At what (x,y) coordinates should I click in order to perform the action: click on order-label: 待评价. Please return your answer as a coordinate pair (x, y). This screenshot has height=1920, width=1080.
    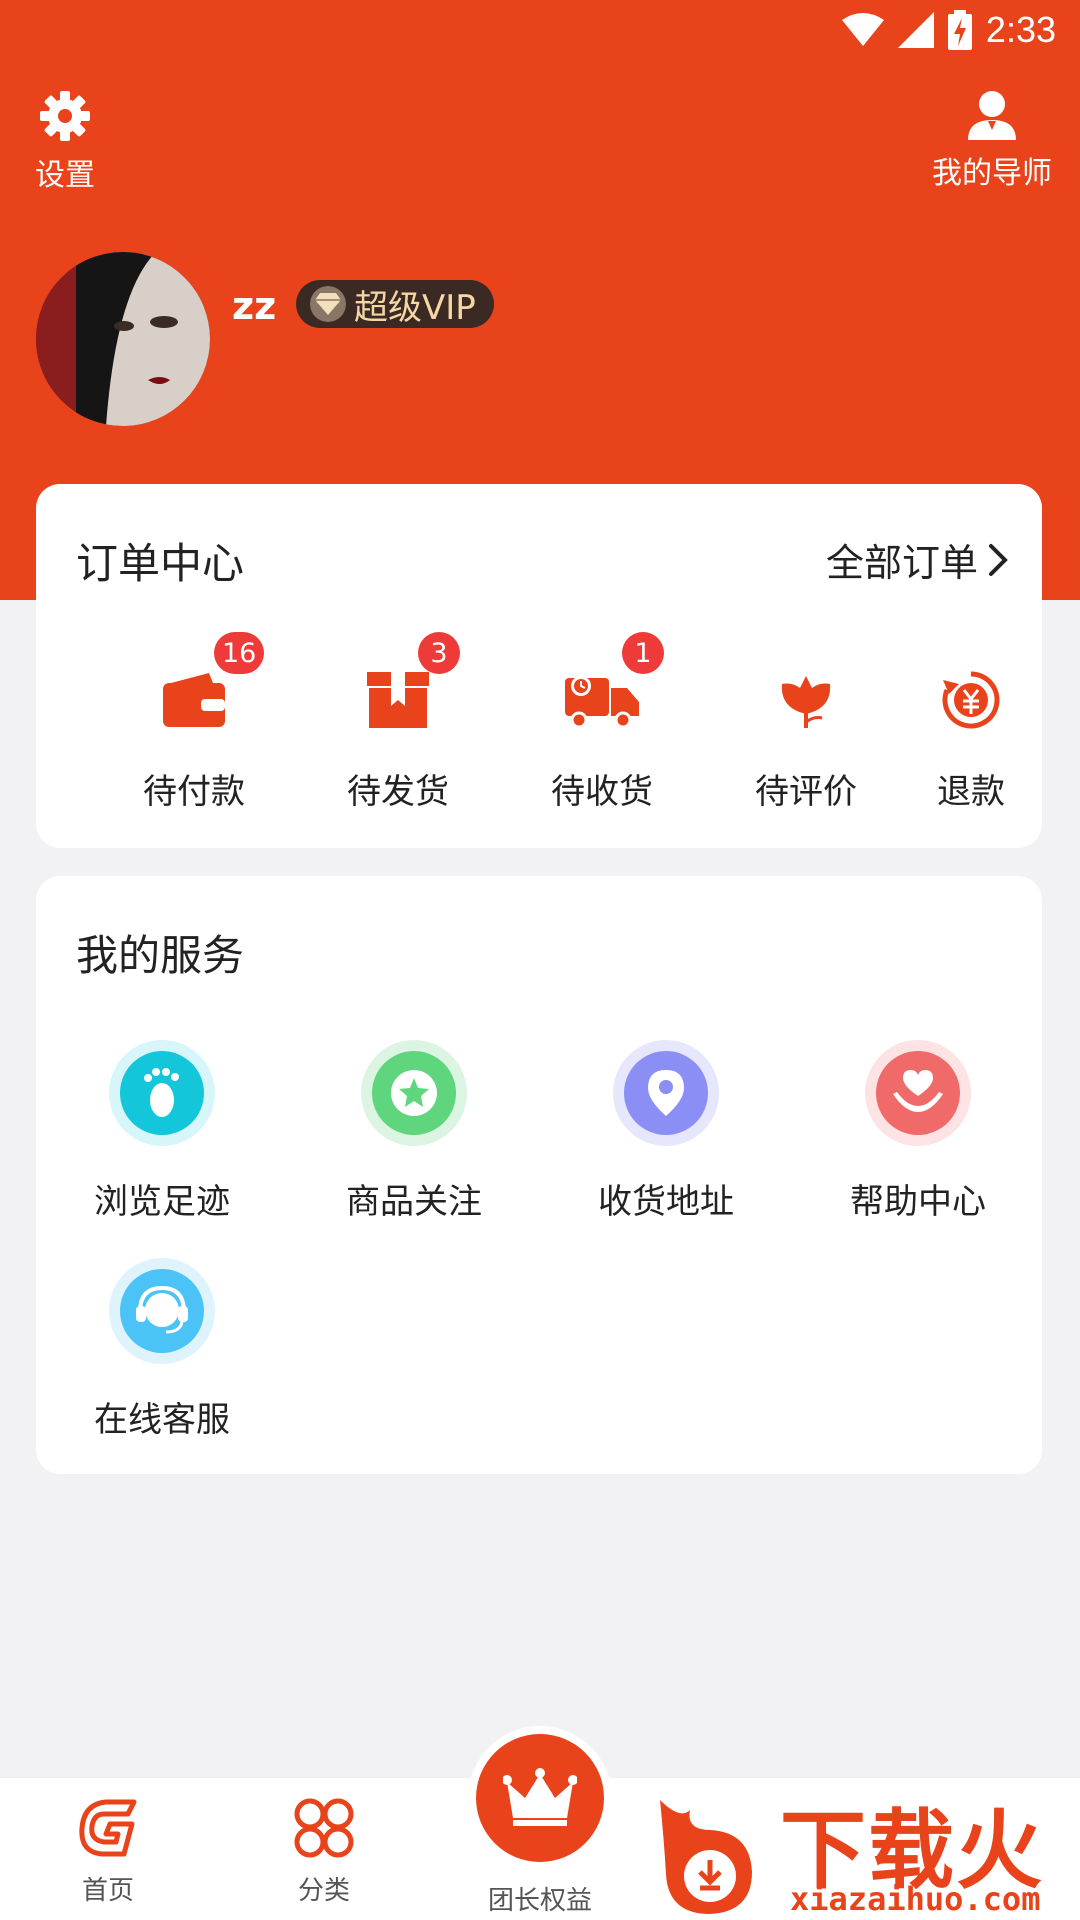
    Looking at the image, I should click on (806, 792).